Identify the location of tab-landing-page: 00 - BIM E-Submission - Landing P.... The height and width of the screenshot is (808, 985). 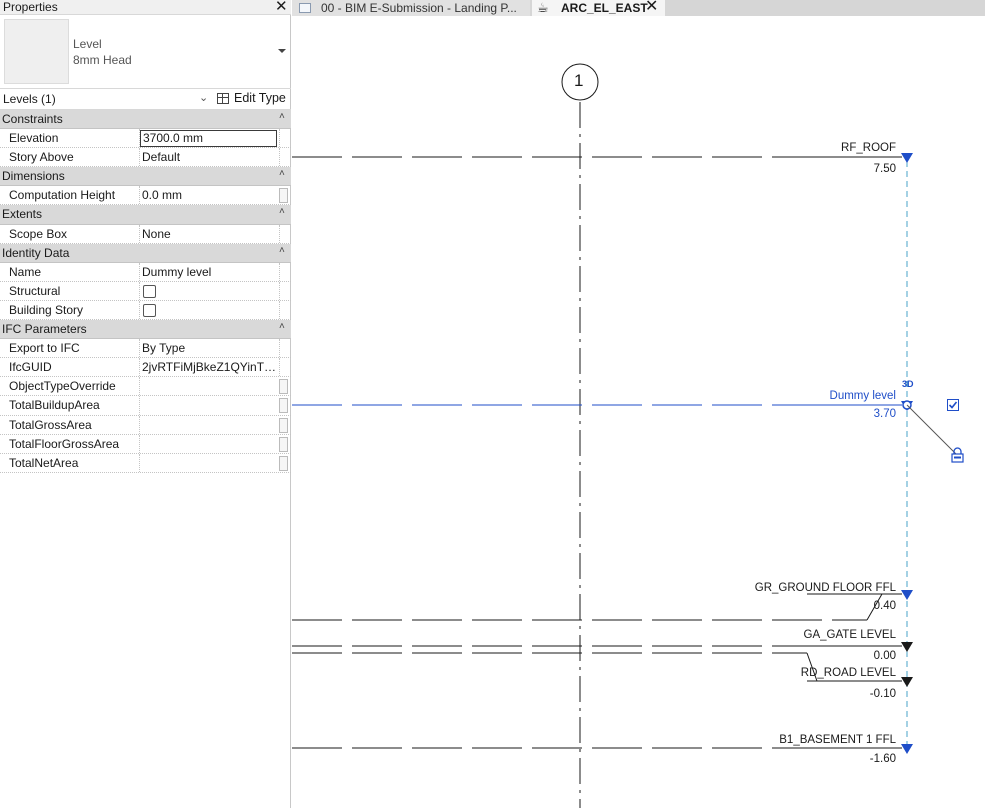
(411, 8).